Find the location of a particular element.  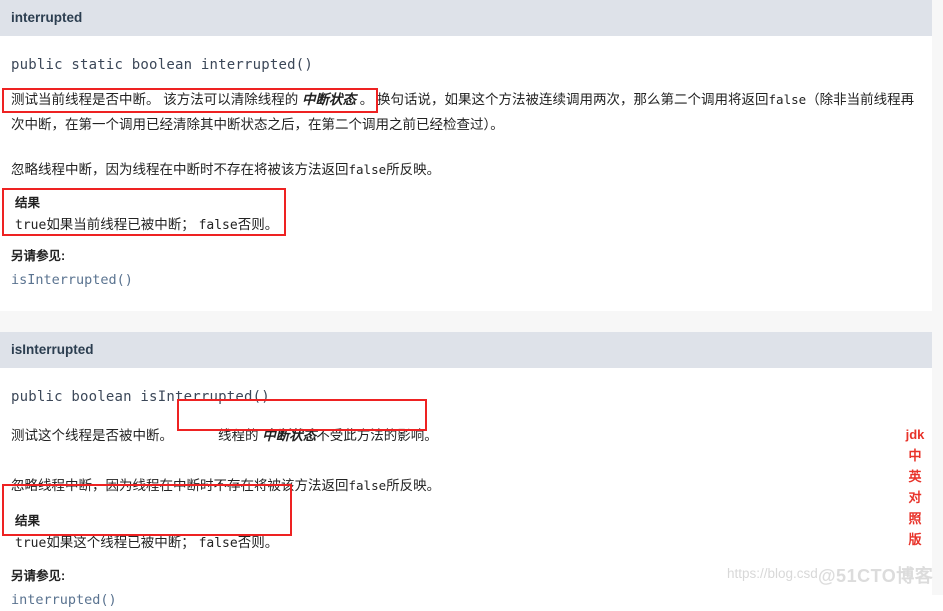

section-title: interrupted is located at coordinates (47, 17).